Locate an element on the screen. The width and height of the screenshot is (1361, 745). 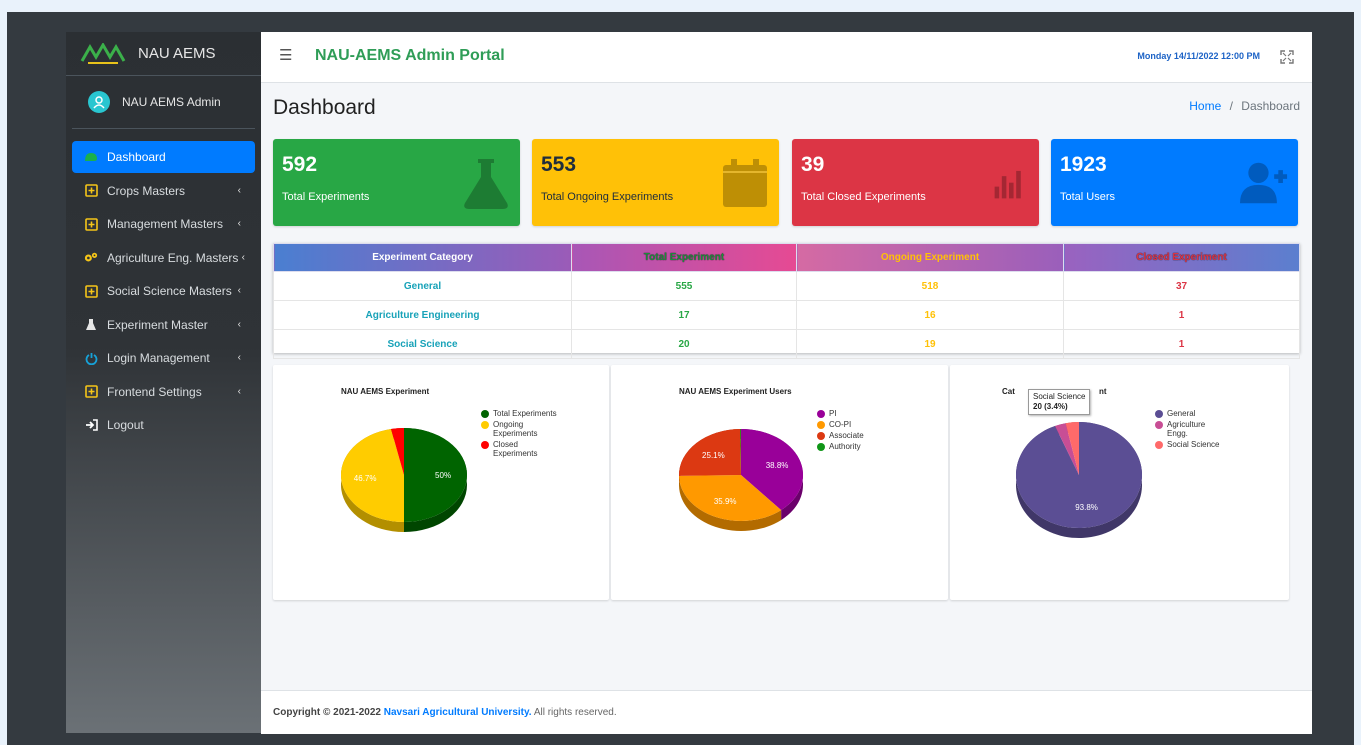
sidebar-item-label: Frontend Settings is located at coordinates (154, 391).